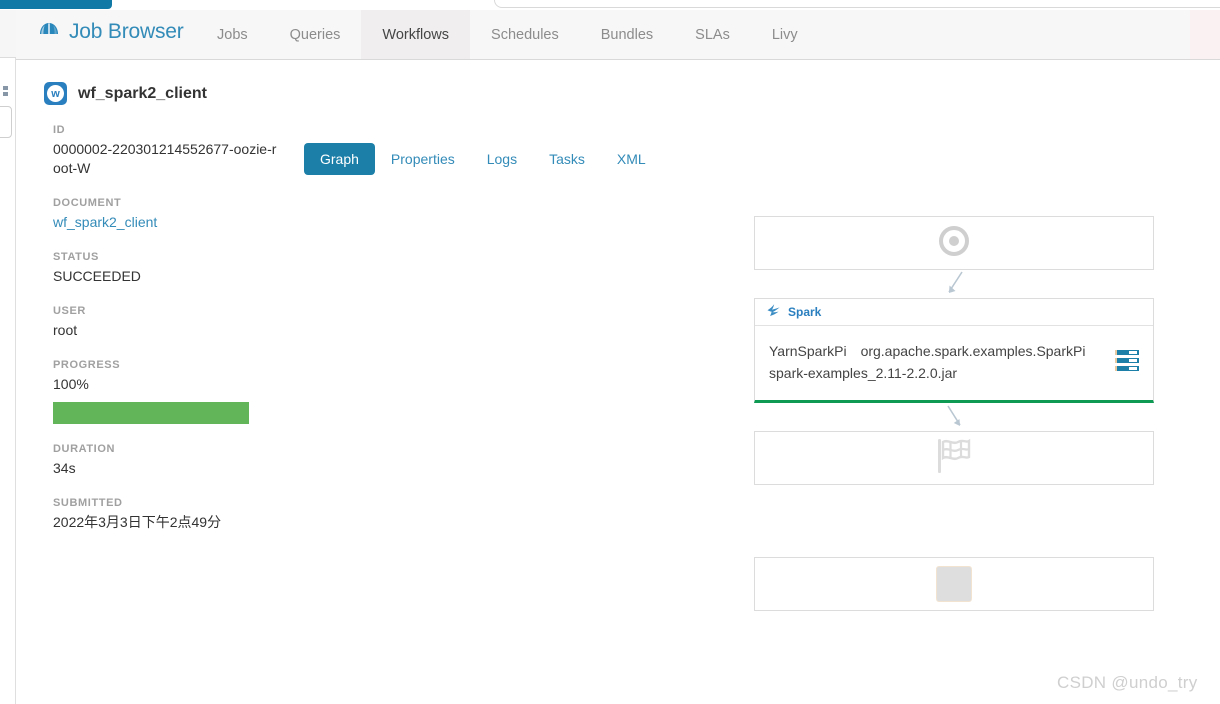 The image size is (1220, 704). Describe the element at coordinates (954, 417) in the screenshot. I see `graph-arrow-spark-to-end` at that location.